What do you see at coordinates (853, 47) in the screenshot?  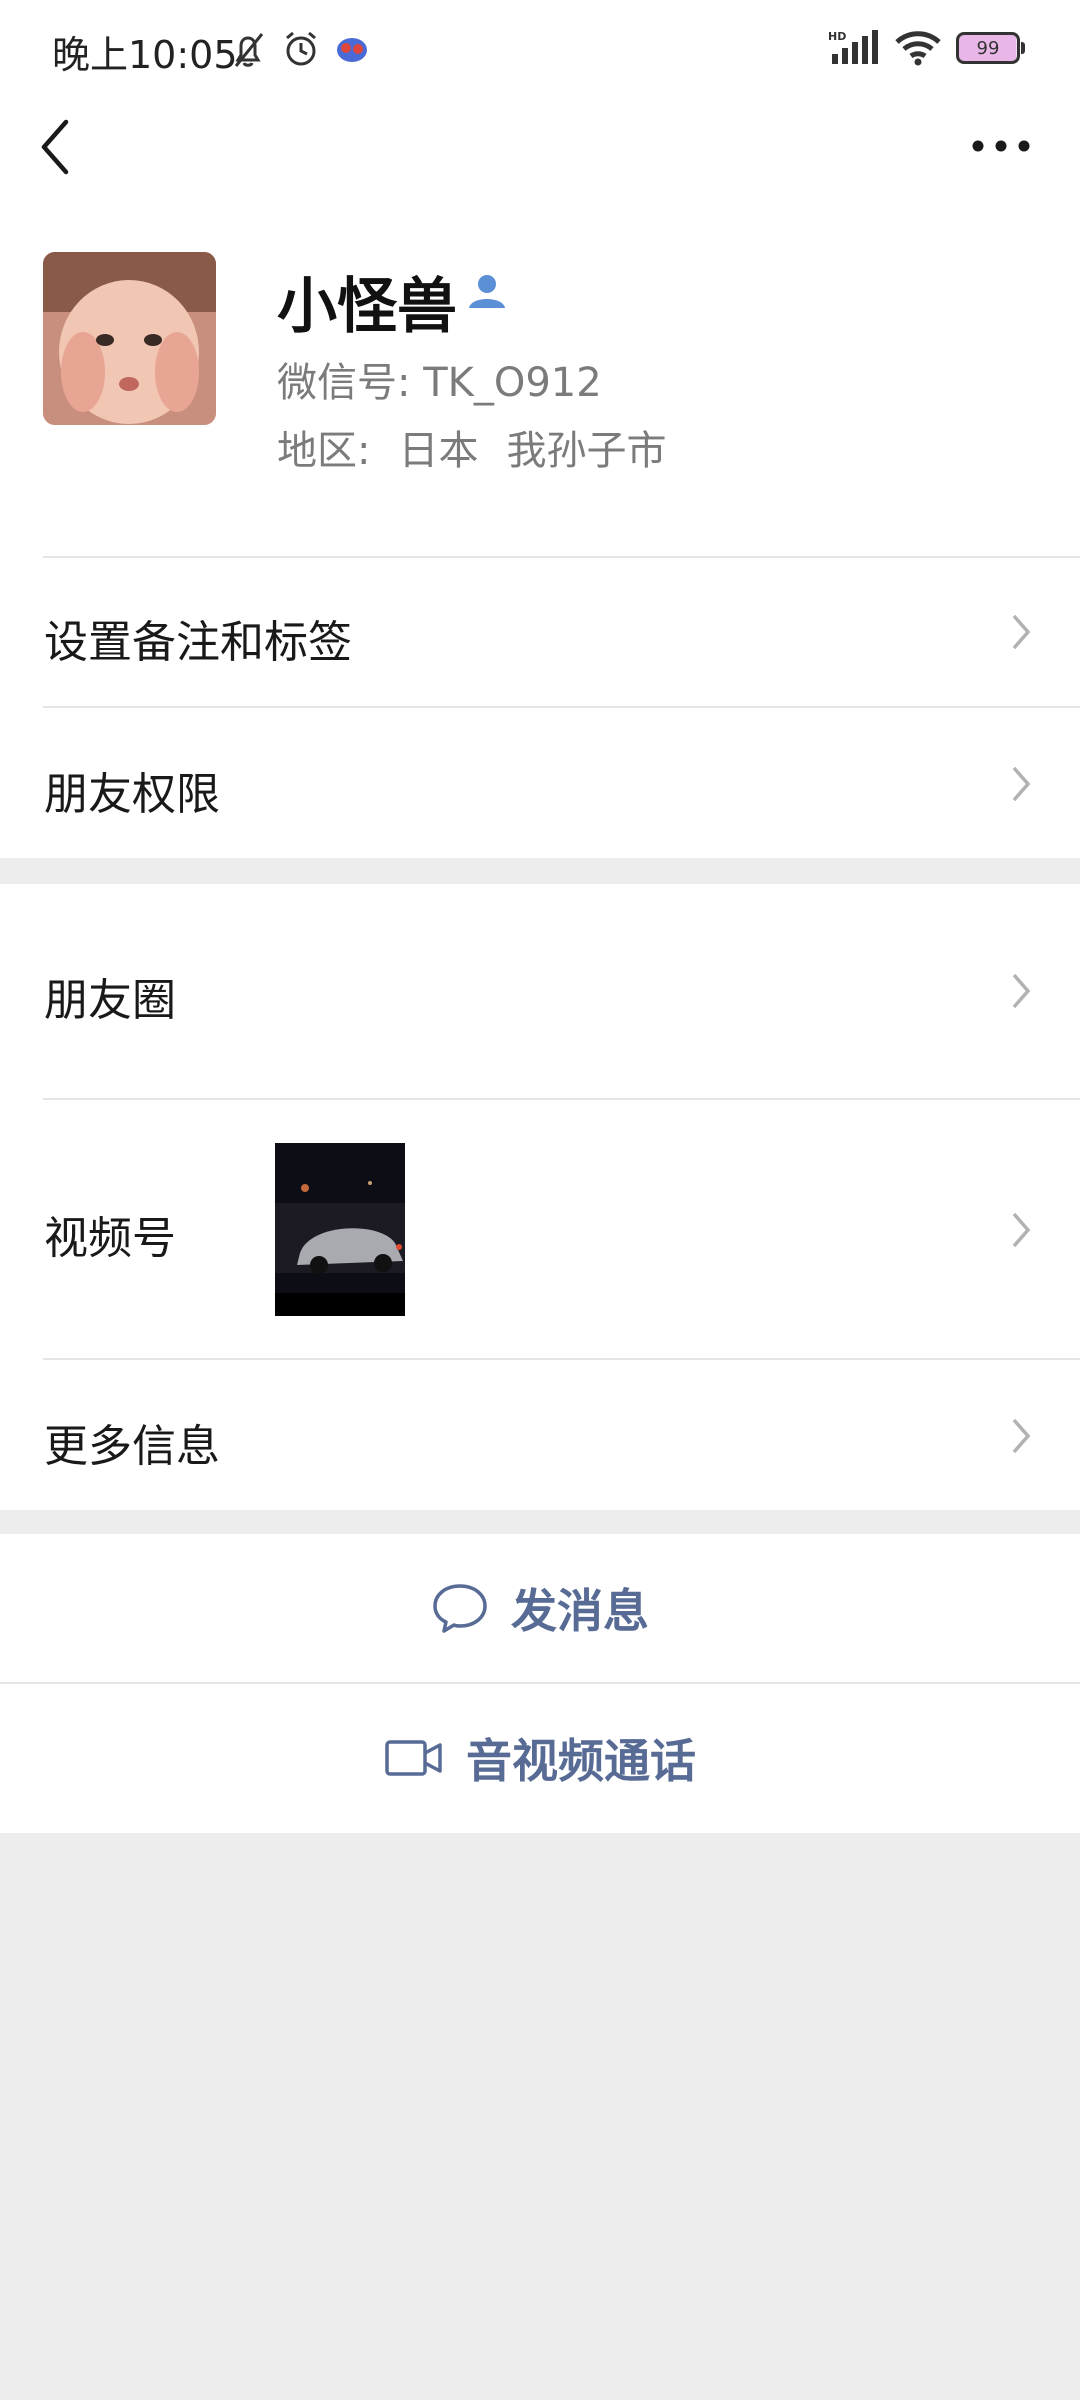 I see `hd-signal-icon: HD` at bounding box center [853, 47].